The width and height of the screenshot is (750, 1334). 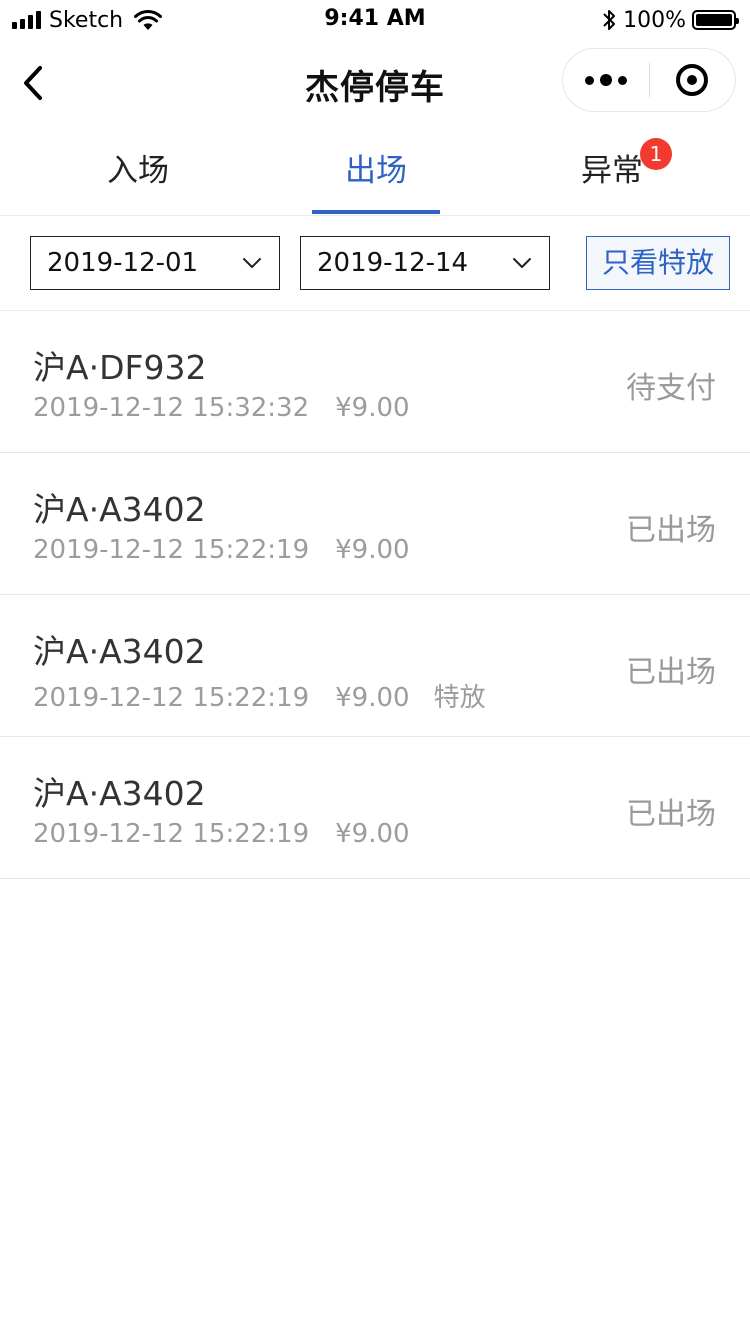 I want to click on more-icon, so click(x=606, y=80).